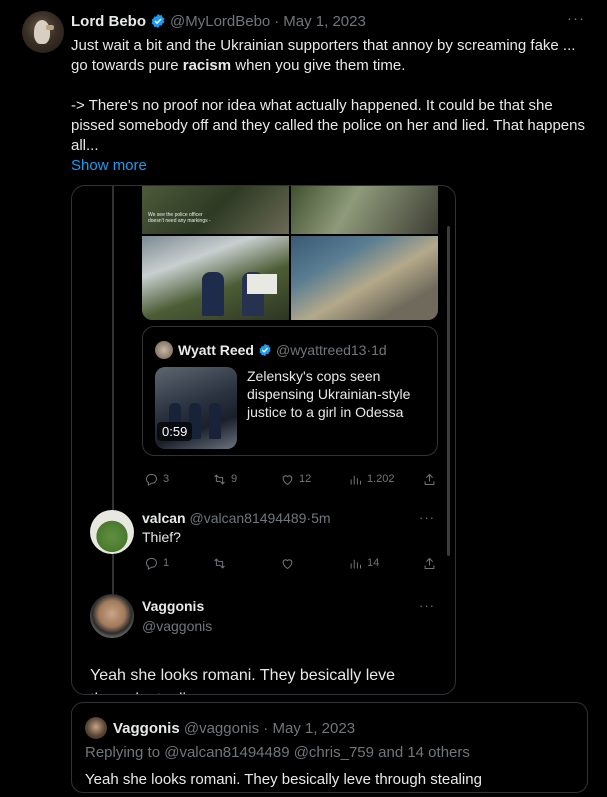  Describe the element at coordinates (448, 391) in the screenshot. I see `scrollbar` at that location.